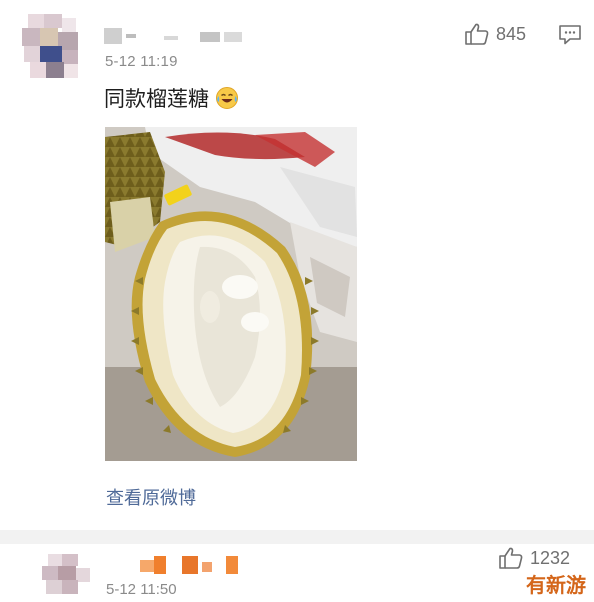 This screenshot has width=594, height=602. I want to click on comment-item: 5-12 11:50 1232, so click(297, 573).